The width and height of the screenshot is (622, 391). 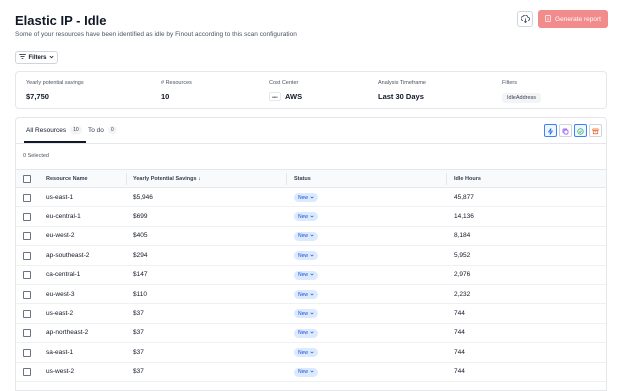 What do you see at coordinates (27, 179) in the screenshot?
I see `select-all-checkbox` at bounding box center [27, 179].